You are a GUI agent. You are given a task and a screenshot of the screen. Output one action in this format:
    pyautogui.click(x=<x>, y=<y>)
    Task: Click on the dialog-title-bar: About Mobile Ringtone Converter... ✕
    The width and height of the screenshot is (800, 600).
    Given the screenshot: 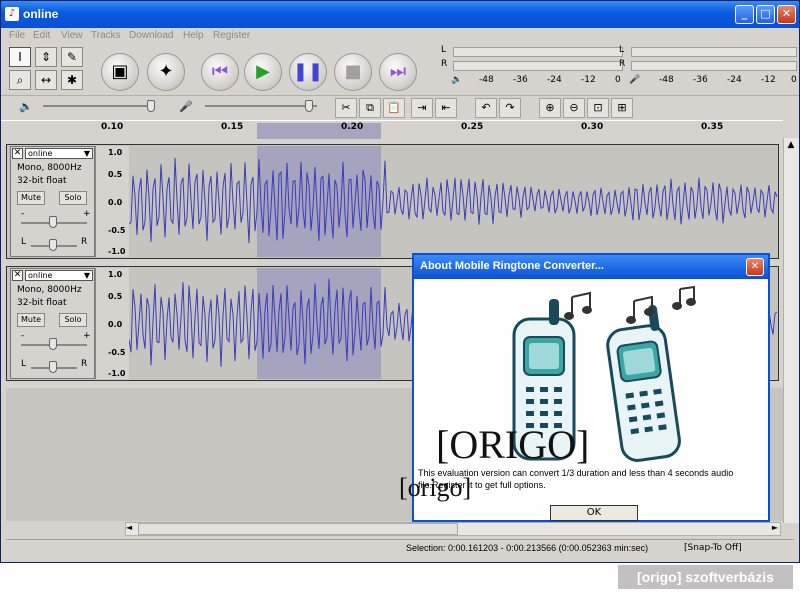 What is the action you would take?
    pyautogui.click(x=591, y=267)
    